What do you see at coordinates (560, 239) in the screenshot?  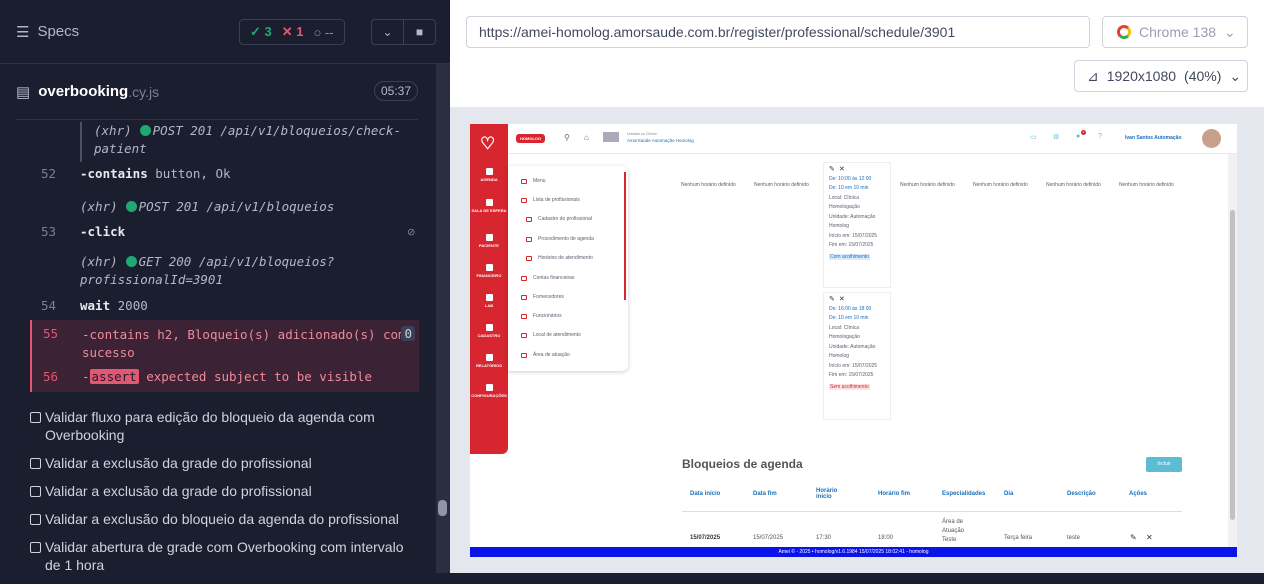 I see `menu-item: Procedimento de agenda` at bounding box center [560, 239].